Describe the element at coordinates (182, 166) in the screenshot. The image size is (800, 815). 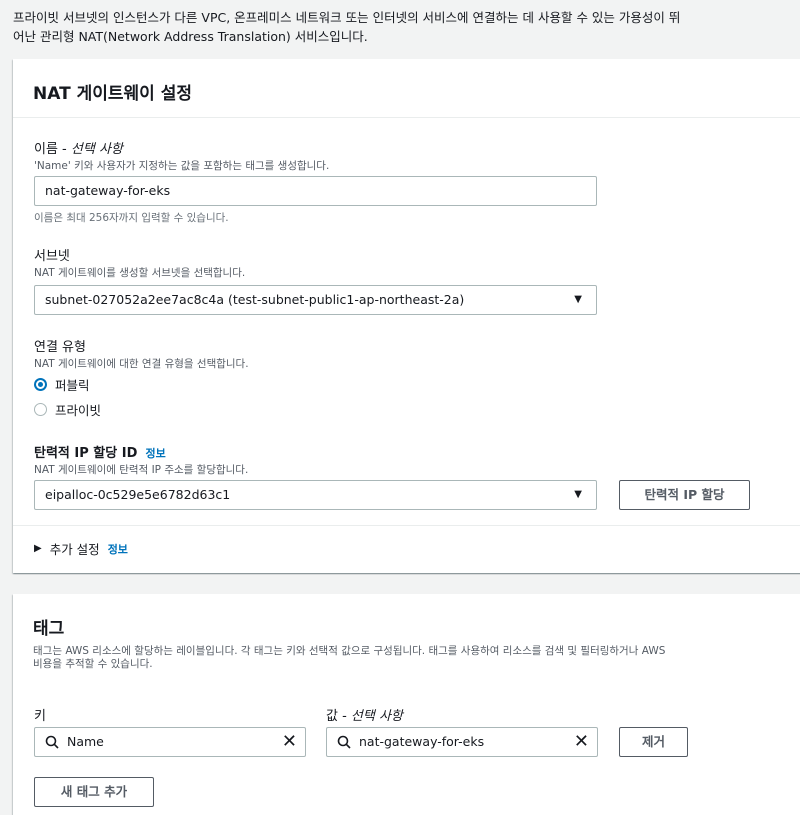
I see `name-description: 'Name' 키와 사용자가 지정하는 값을 포함하는 태그를 생성합니다.` at that location.